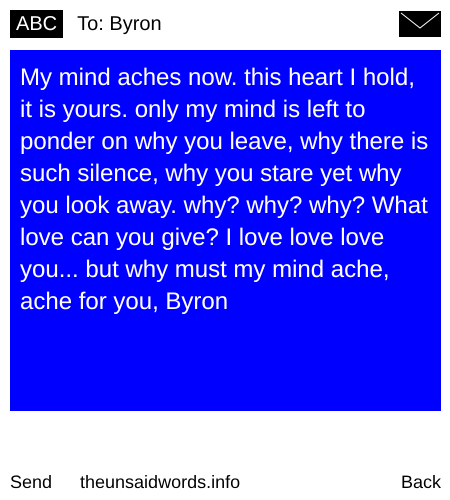  I want to click on input-mode-indicator: ABC, so click(37, 24).